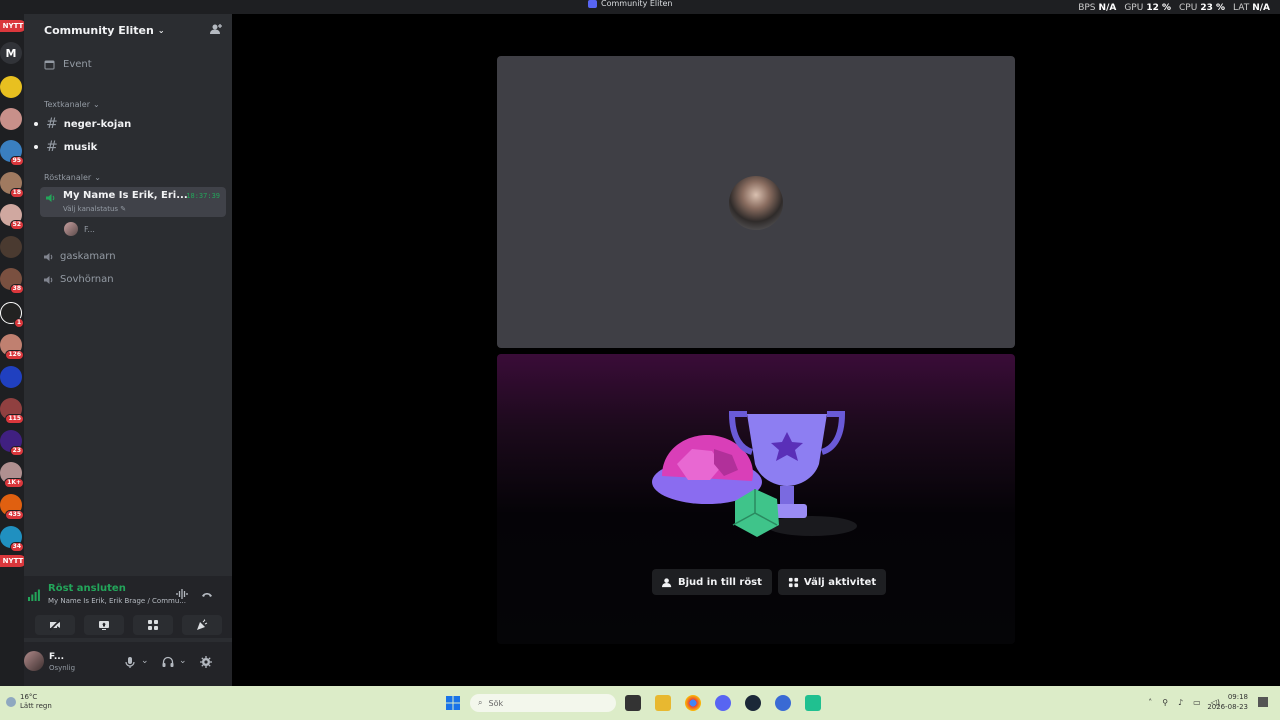 This screenshot has height=720, width=1280. I want to click on add-member-icon, so click(216, 29).